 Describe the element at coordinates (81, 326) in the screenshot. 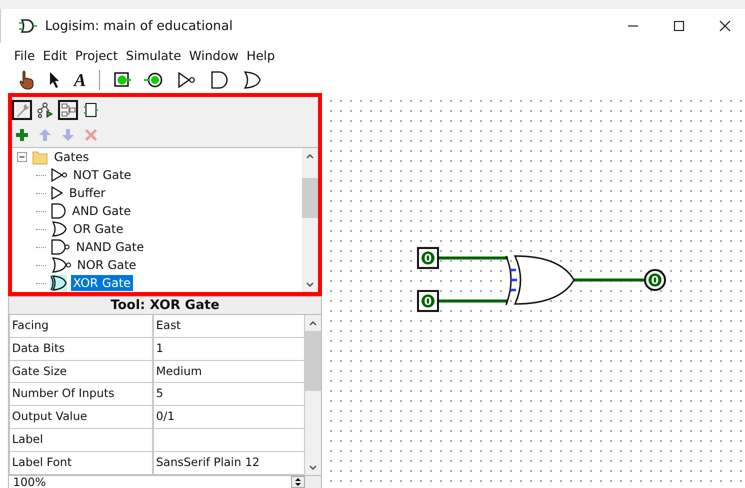

I see `property-name-cell: Facing` at that location.